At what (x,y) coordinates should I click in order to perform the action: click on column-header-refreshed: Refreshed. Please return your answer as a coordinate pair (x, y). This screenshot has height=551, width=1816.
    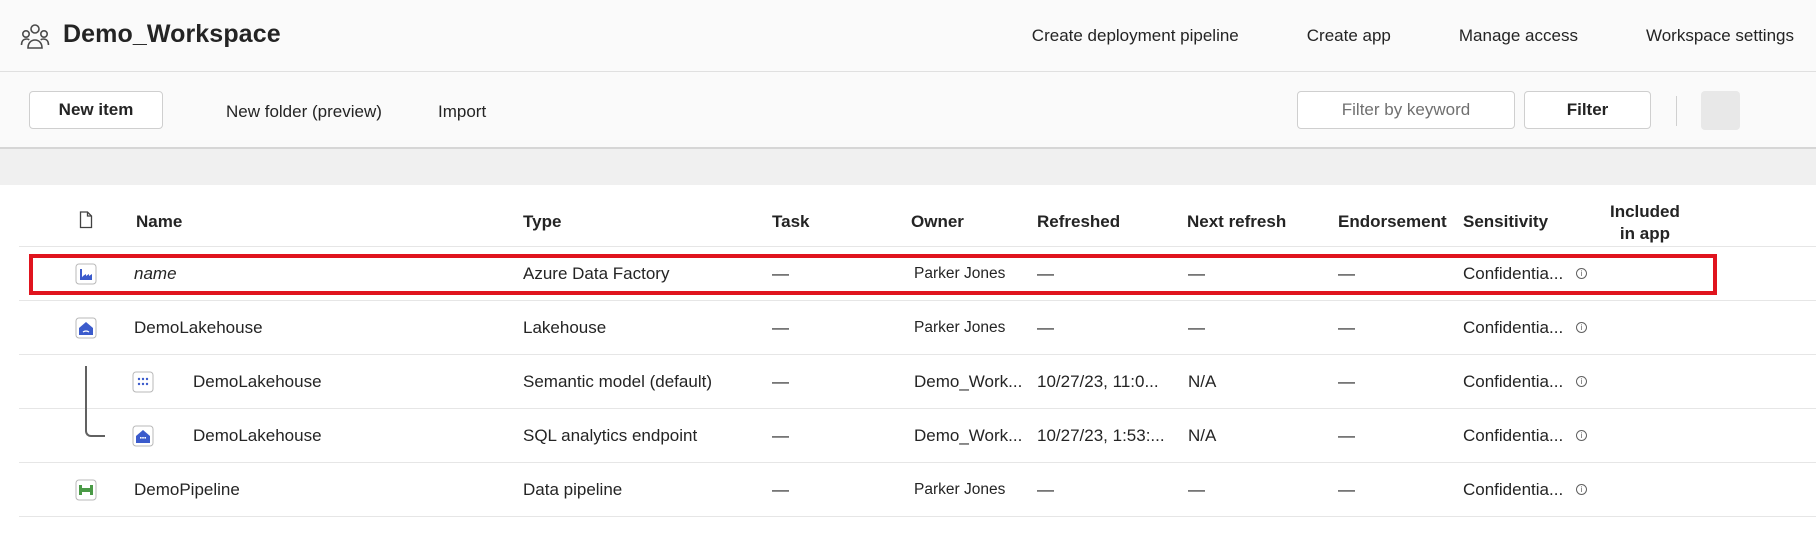
    Looking at the image, I should click on (1078, 222).